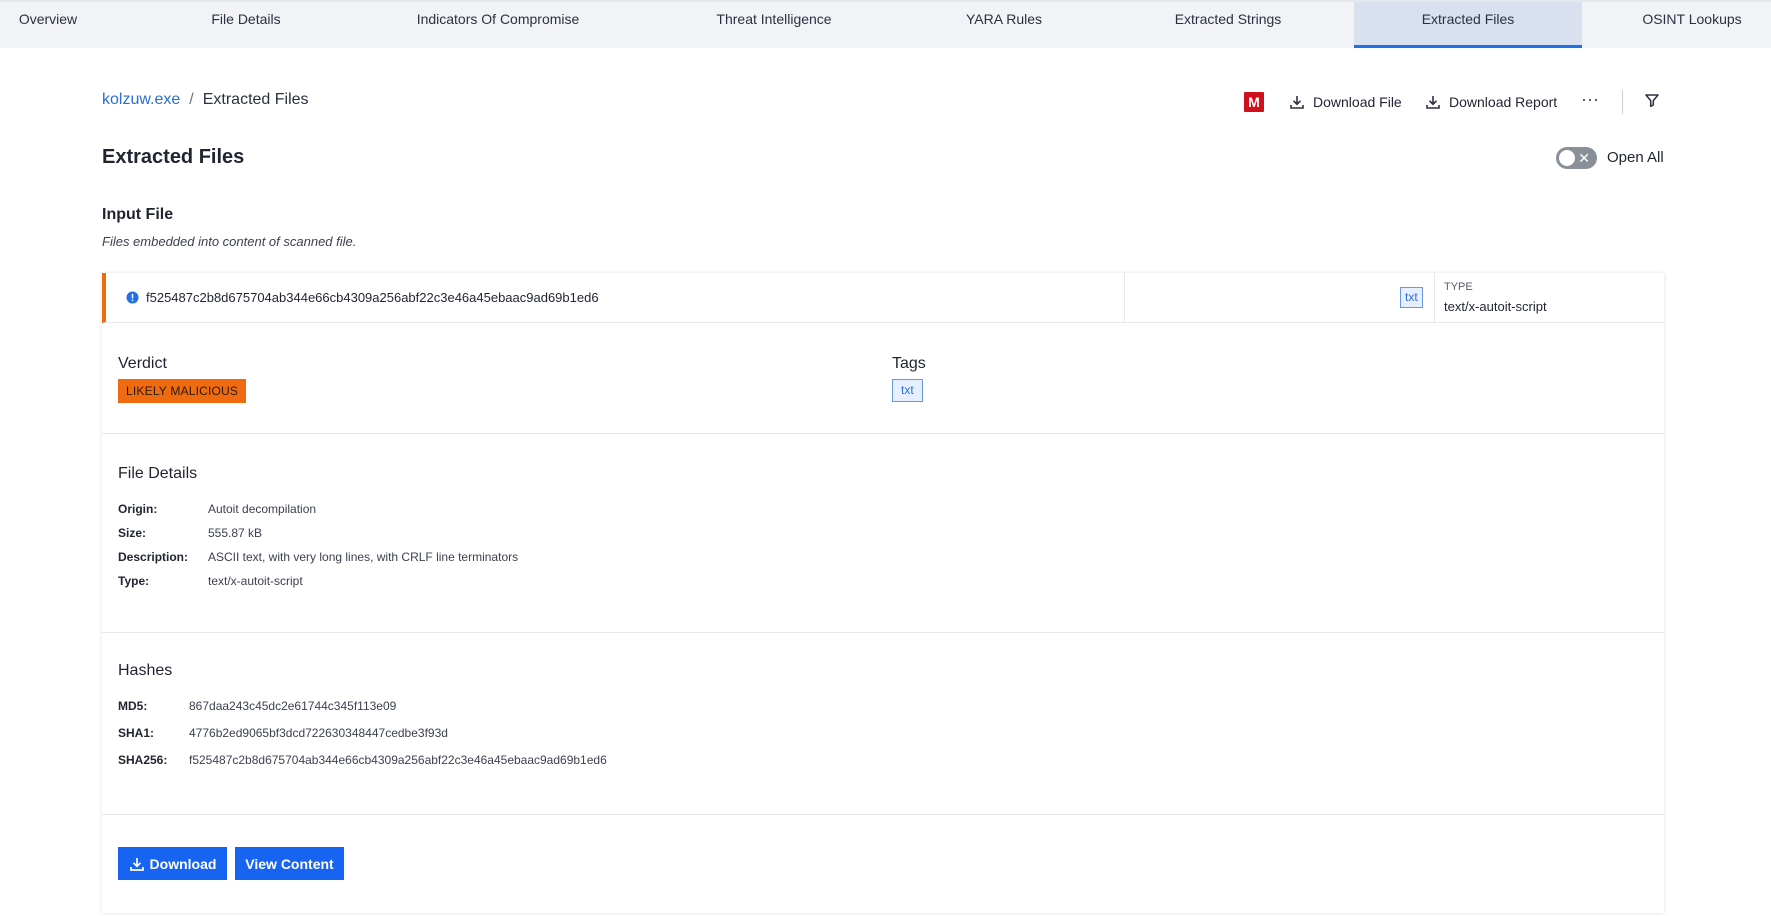  Describe the element at coordinates (138, 214) in the screenshot. I see `input-file-heading: Input File` at that location.